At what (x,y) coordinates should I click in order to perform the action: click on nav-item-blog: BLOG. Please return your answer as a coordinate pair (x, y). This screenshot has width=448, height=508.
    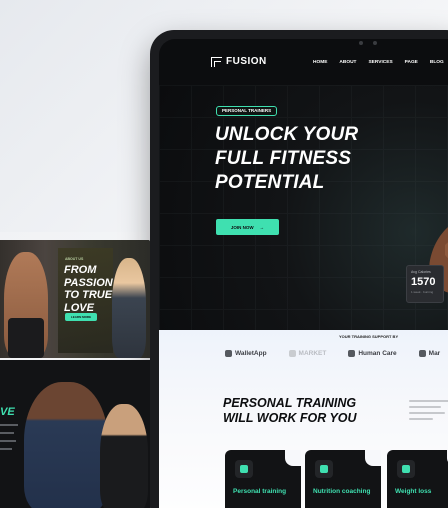
    Looking at the image, I should click on (437, 62).